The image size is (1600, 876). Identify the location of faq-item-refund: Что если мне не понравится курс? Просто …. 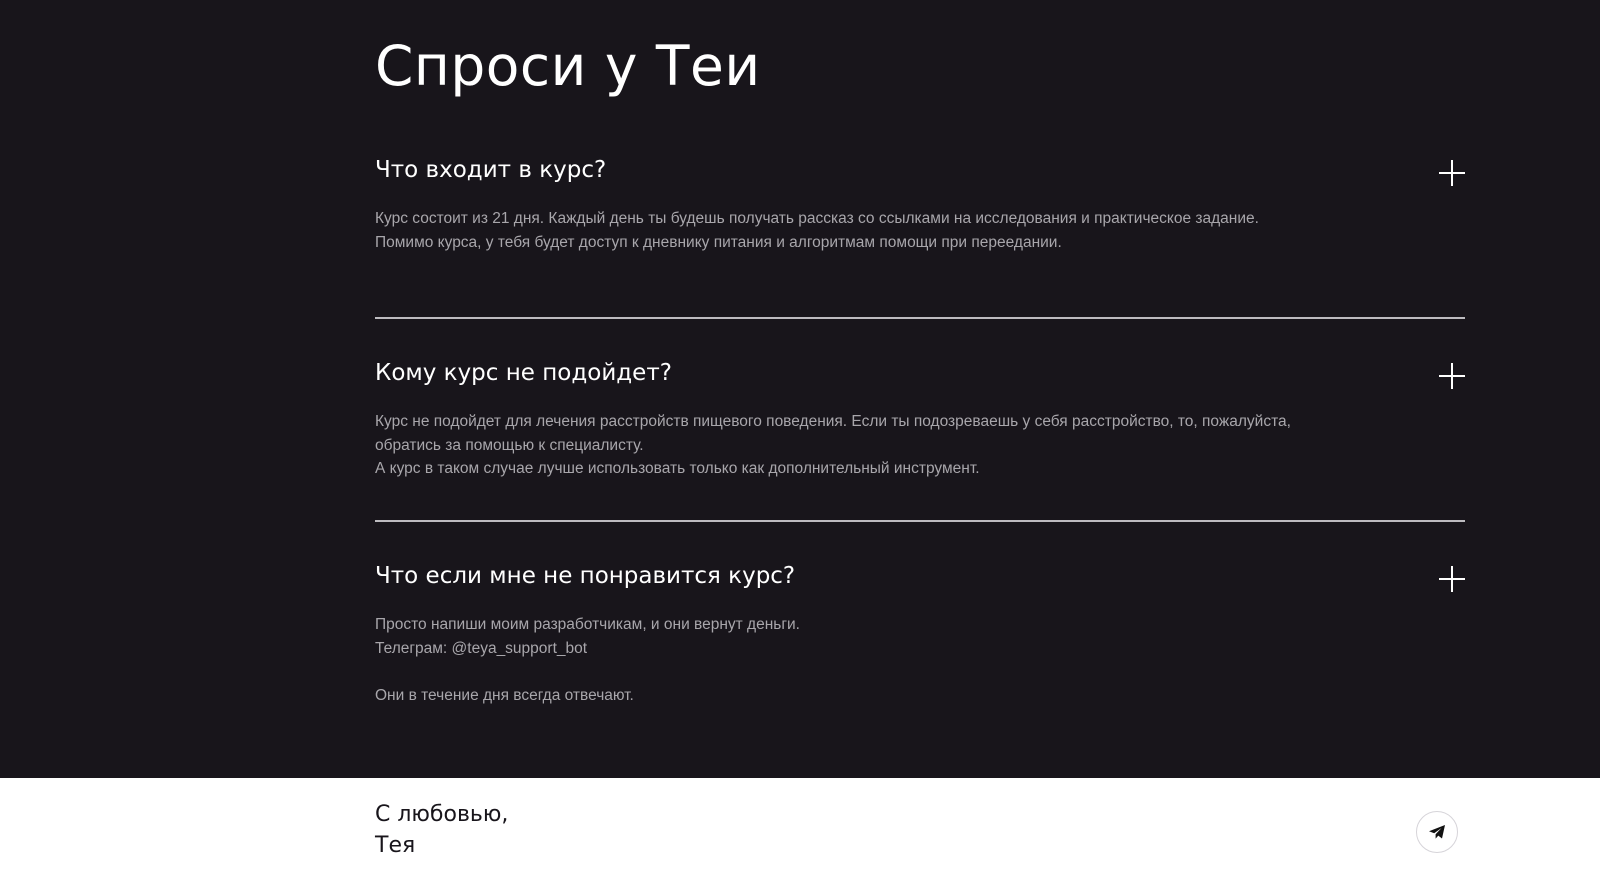
(920, 638).